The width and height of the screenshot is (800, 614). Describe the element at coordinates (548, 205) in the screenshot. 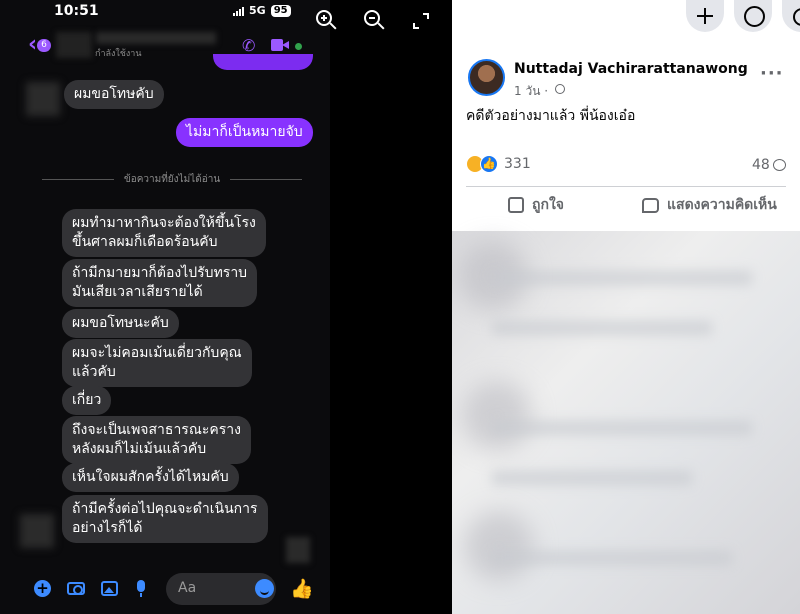

I see `like-label: ถูกใจ` at that location.